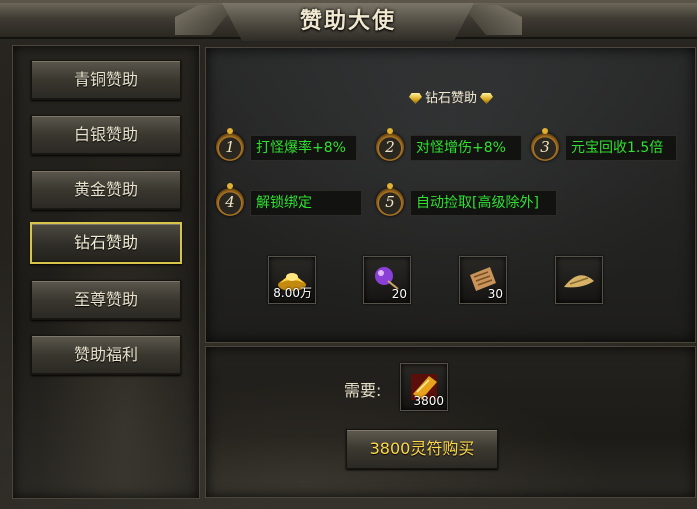  What do you see at coordinates (303, 148) in the screenshot?
I see `perk-text: 打怪爆率+8%` at bounding box center [303, 148].